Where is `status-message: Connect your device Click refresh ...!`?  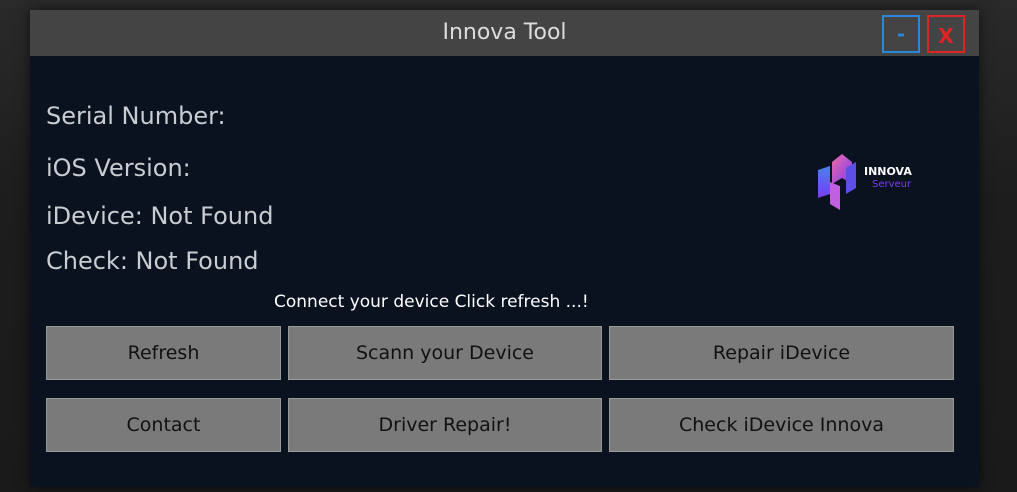
status-message: Connect your device Click refresh ...! is located at coordinates (431, 302).